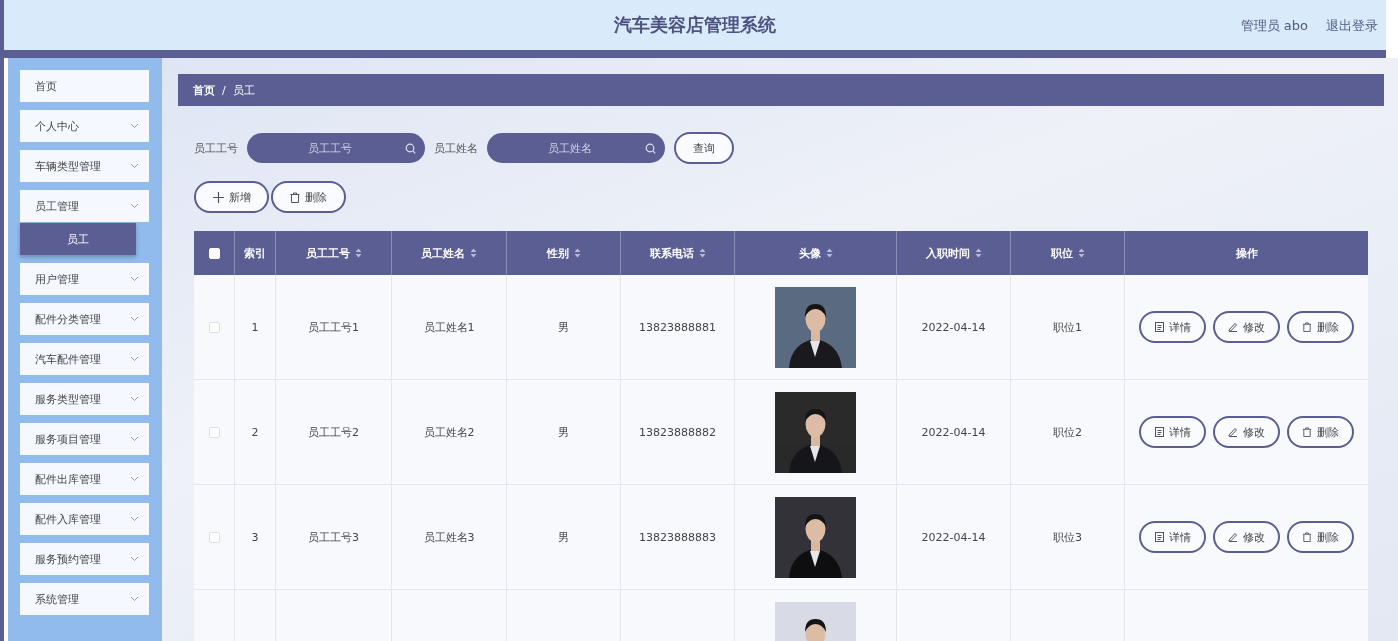 Image resolution: width=1398 pixels, height=641 pixels. What do you see at coordinates (255, 327) in the screenshot?
I see `table-cell: 1` at bounding box center [255, 327].